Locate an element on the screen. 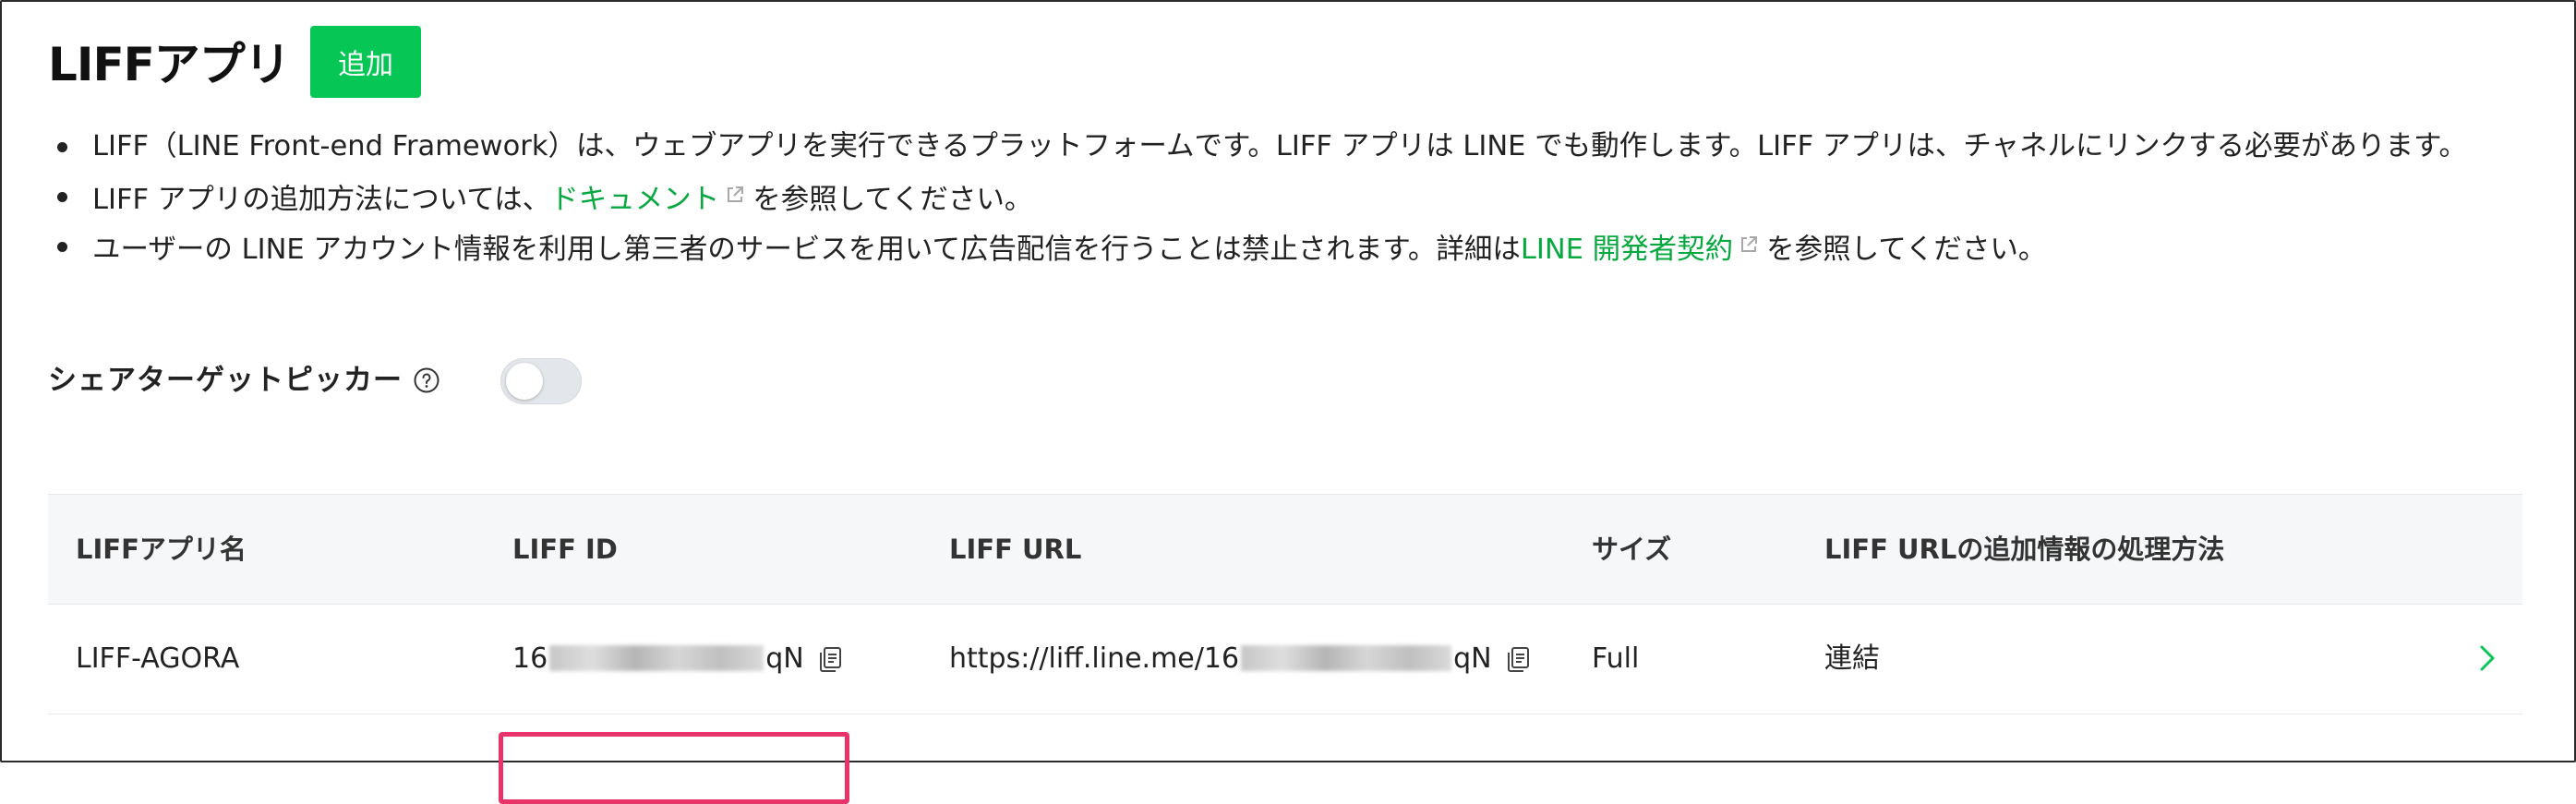 Image resolution: width=2576 pixels, height=804 pixels. highlight-box is located at coordinates (674, 768).